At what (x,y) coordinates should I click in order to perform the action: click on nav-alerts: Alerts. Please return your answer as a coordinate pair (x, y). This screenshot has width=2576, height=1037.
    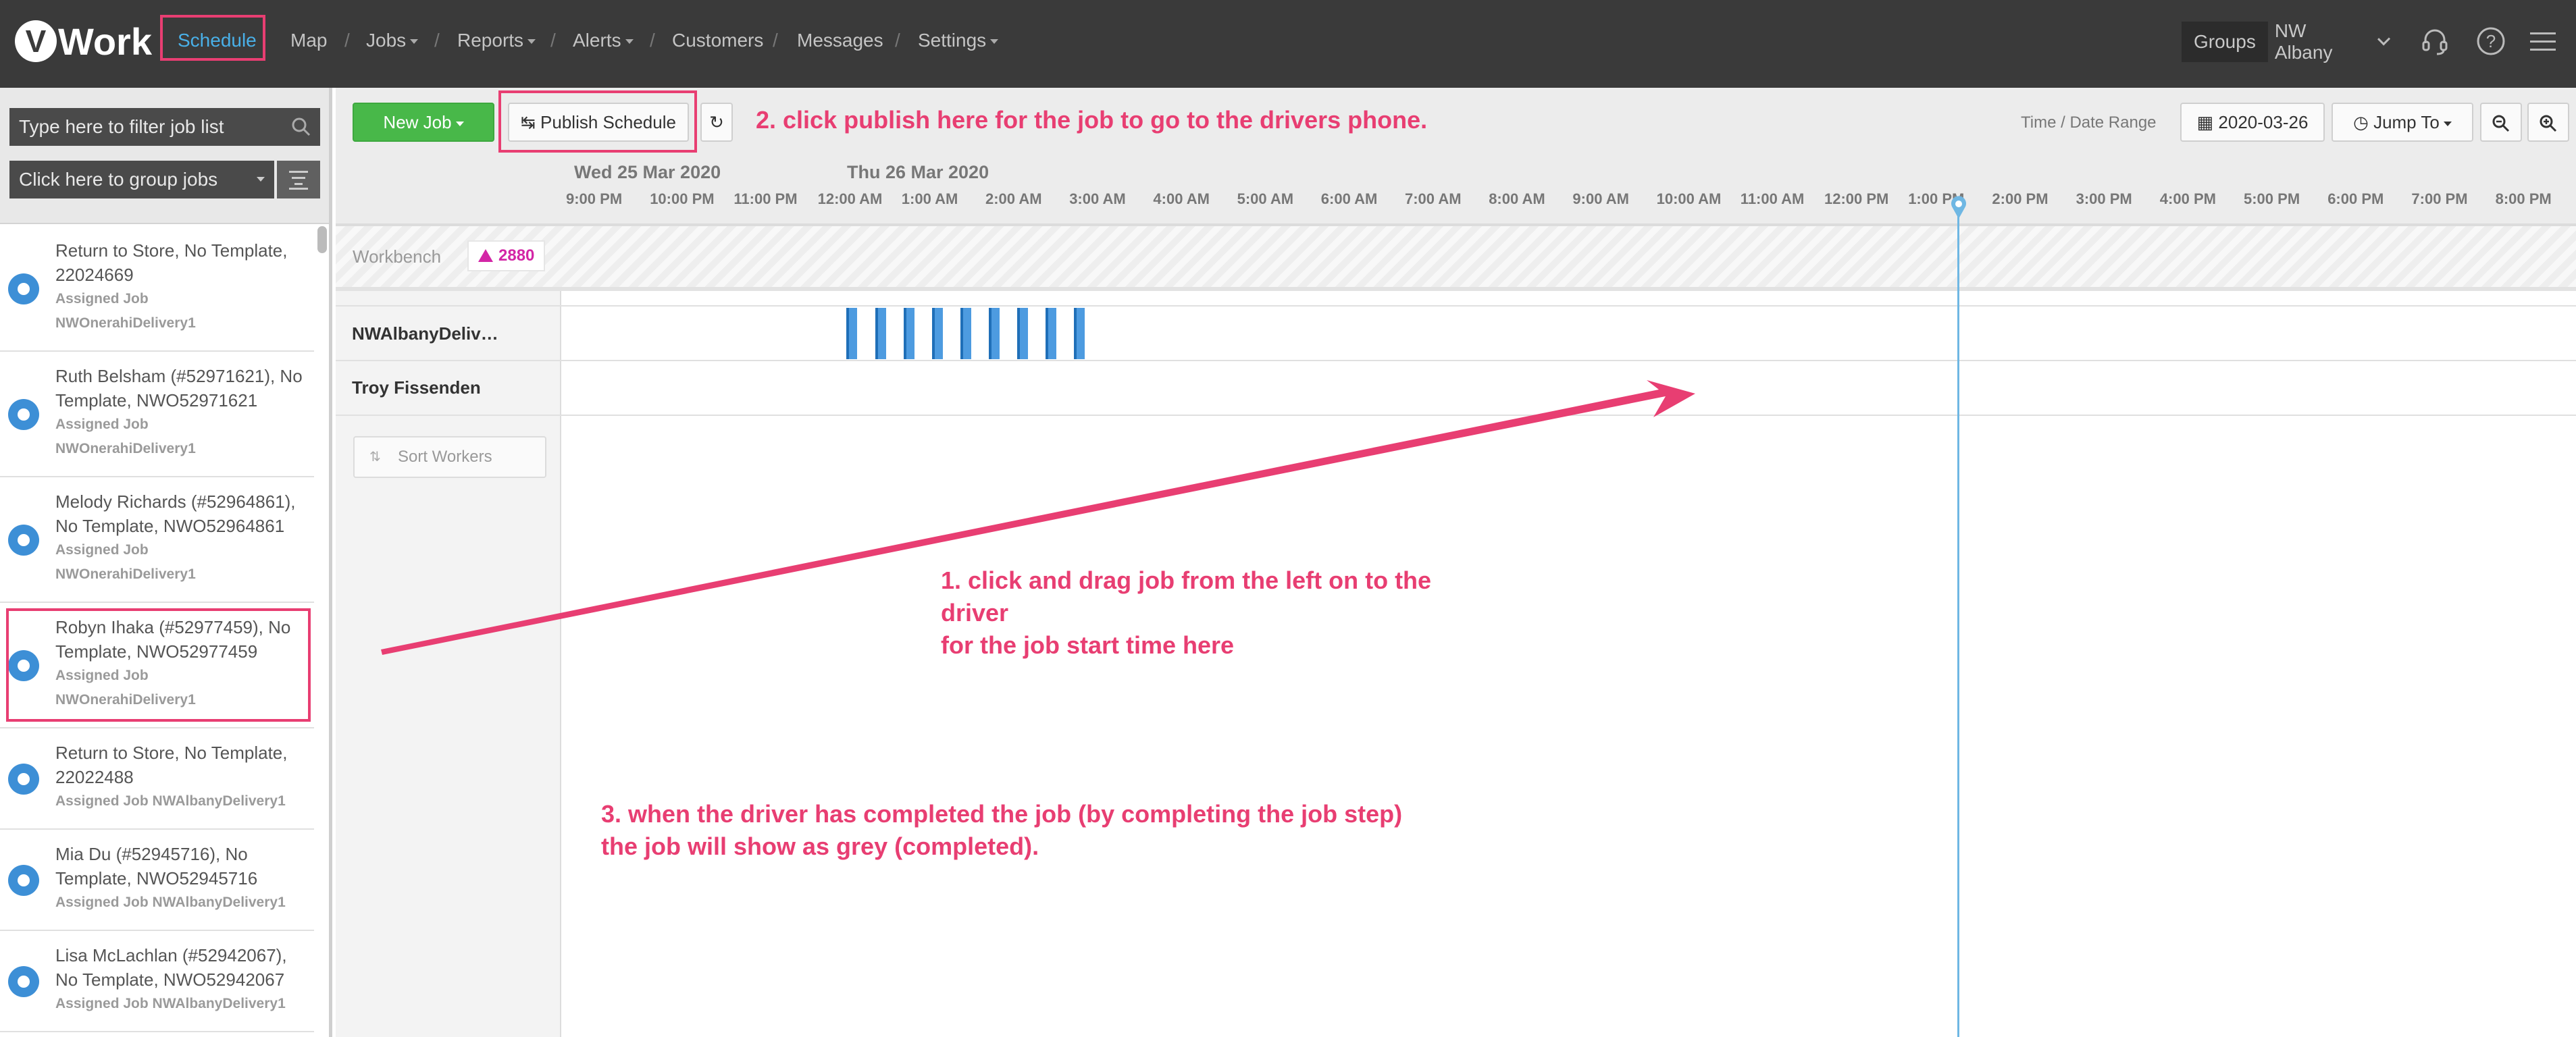
    Looking at the image, I should click on (603, 41).